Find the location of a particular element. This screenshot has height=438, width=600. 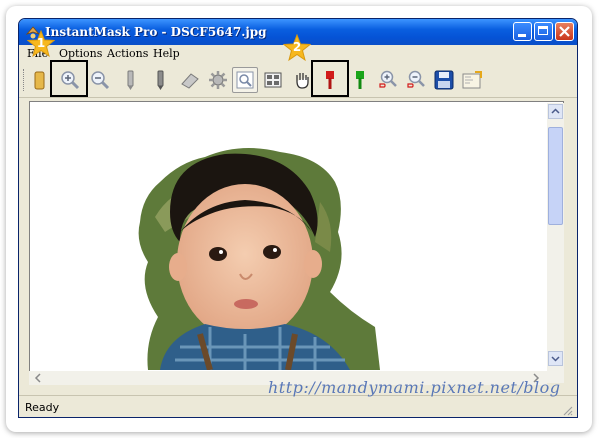

maximize-button is located at coordinates (543, 31).